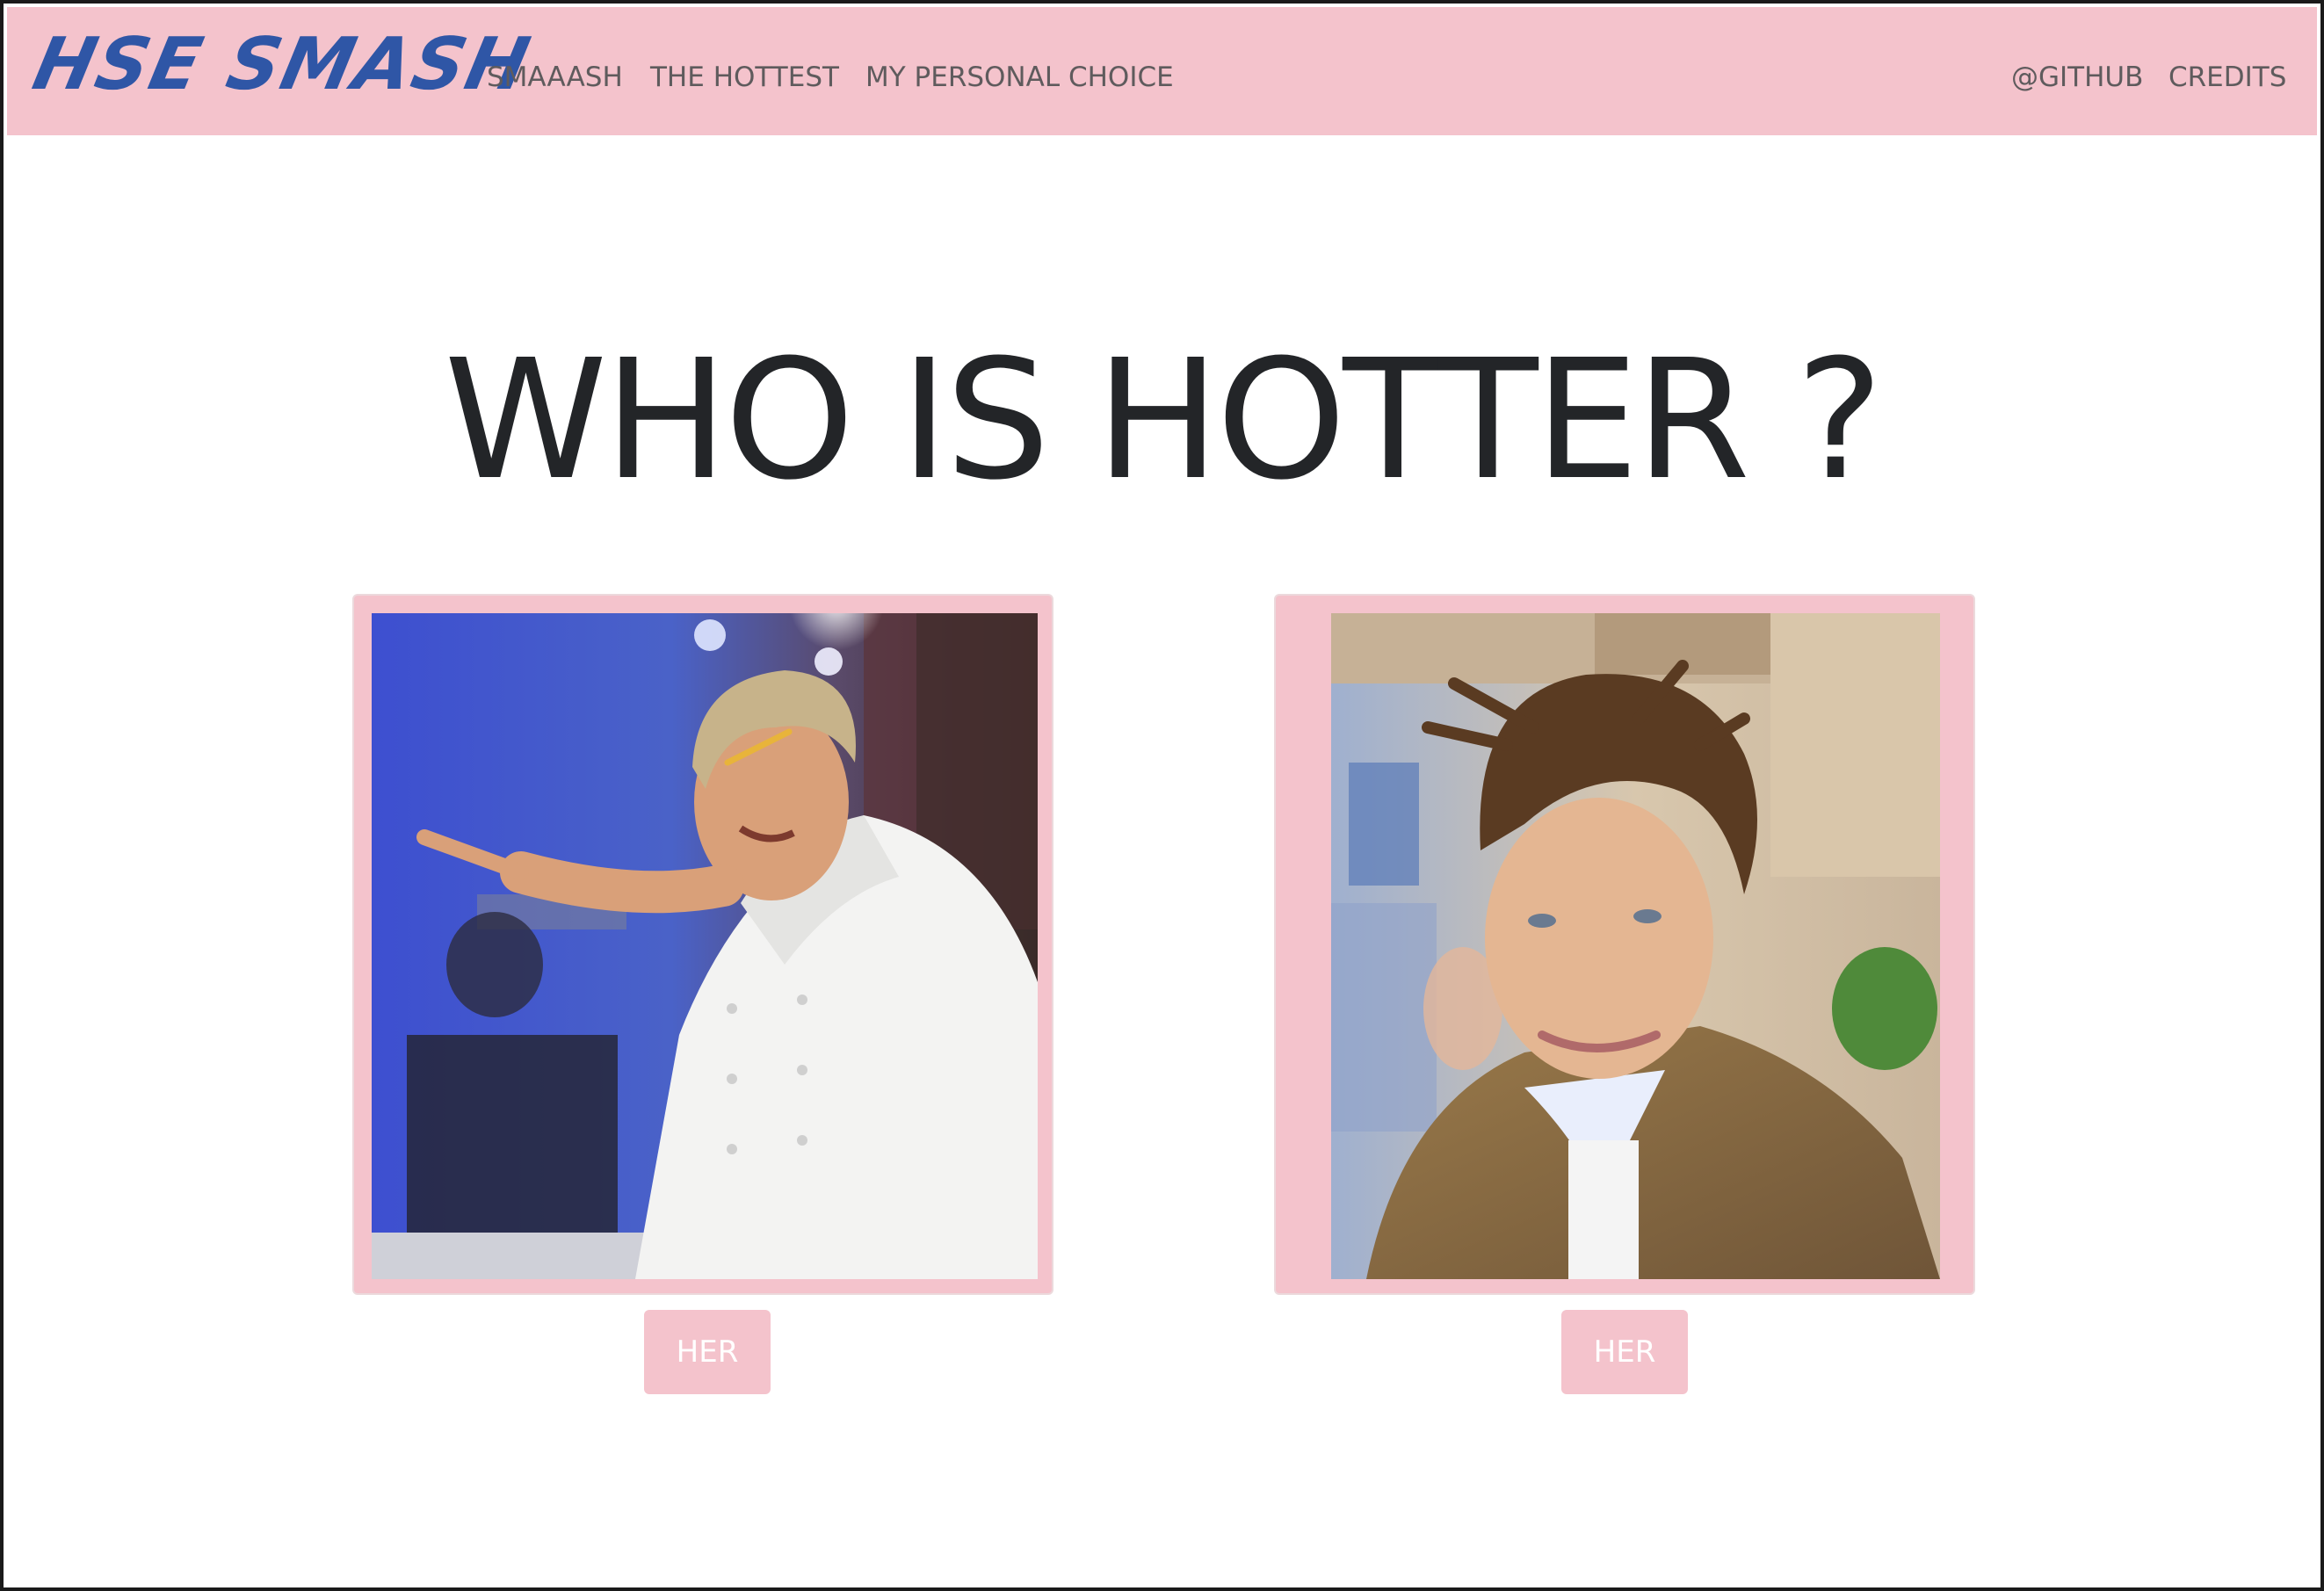  I want to click on brand-logo: HSE SMASH, so click(282, 64).